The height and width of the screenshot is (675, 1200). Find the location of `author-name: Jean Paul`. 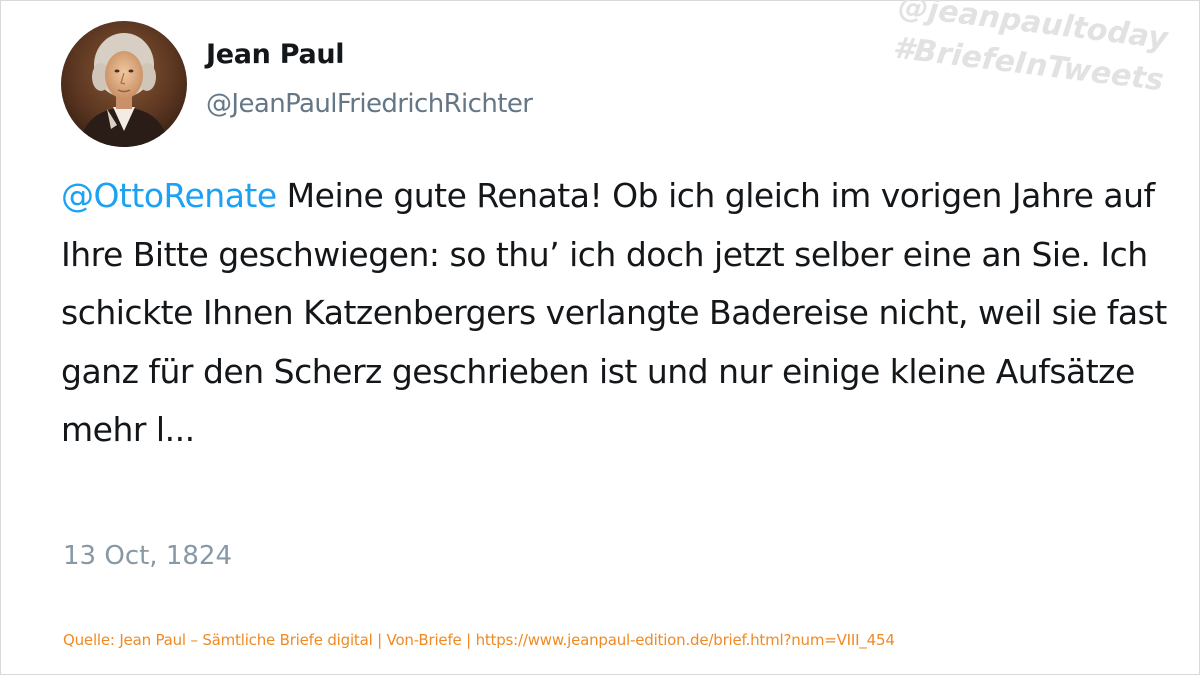

author-name: Jean Paul is located at coordinates (275, 54).